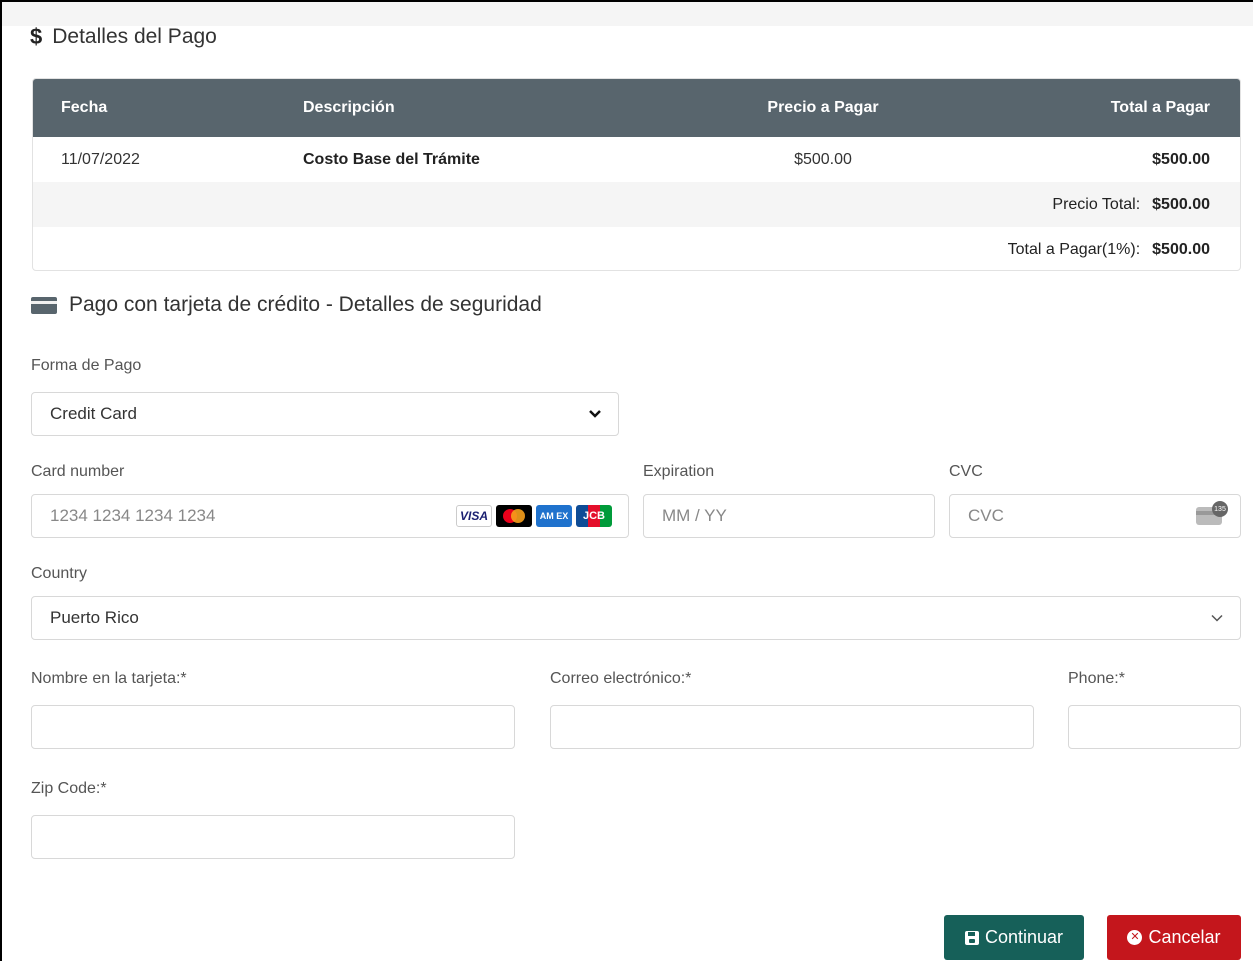  What do you see at coordinates (93, 413) in the screenshot?
I see `forma-pago-value: Credit Card` at bounding box center [93, 413].